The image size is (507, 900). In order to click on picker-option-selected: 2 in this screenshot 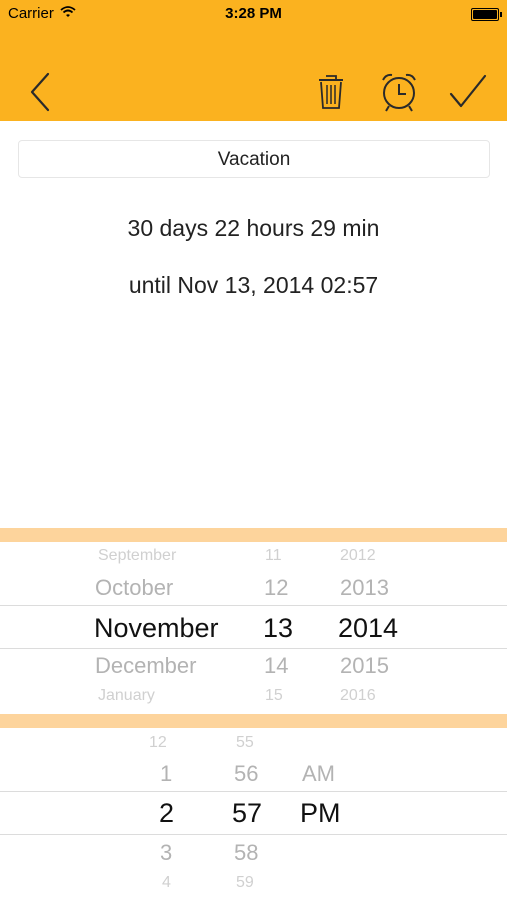, I will do `click(166, 813)`.